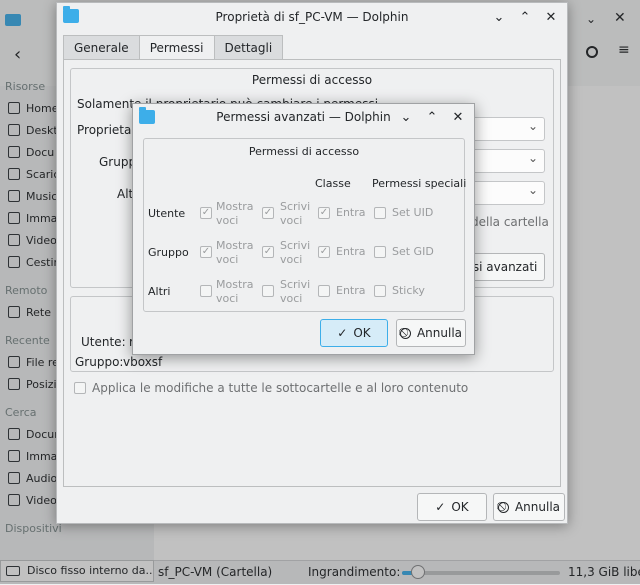  Describe the element at coordinates (32, 478) in the screenshot. I see `sidebar-item: Audio` at that location.